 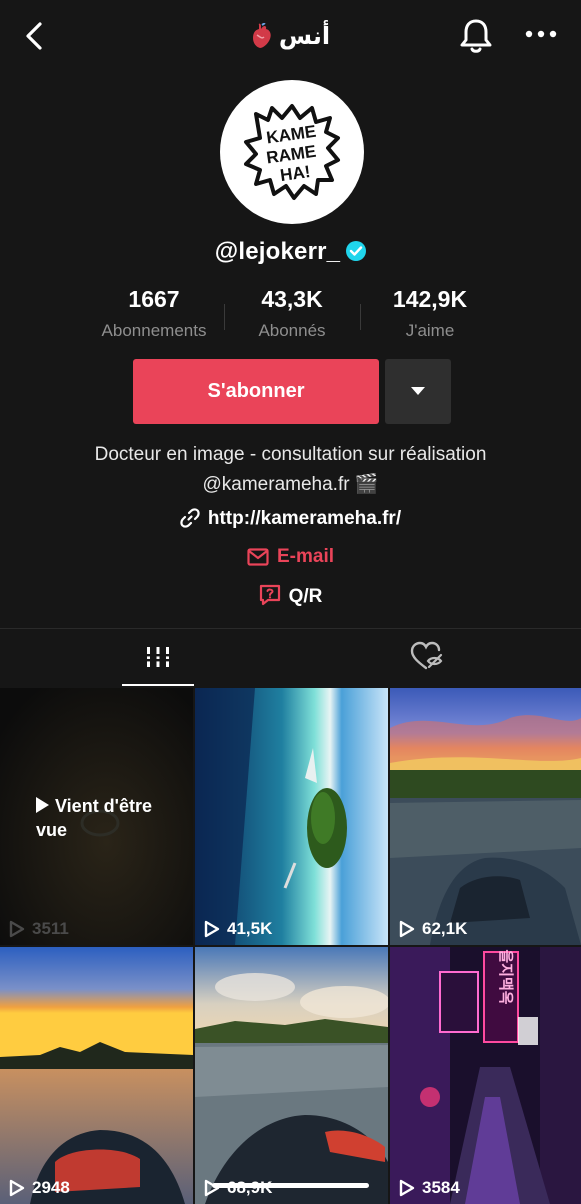 I want to click on notification-bell-button, so click(x=476, y=36).